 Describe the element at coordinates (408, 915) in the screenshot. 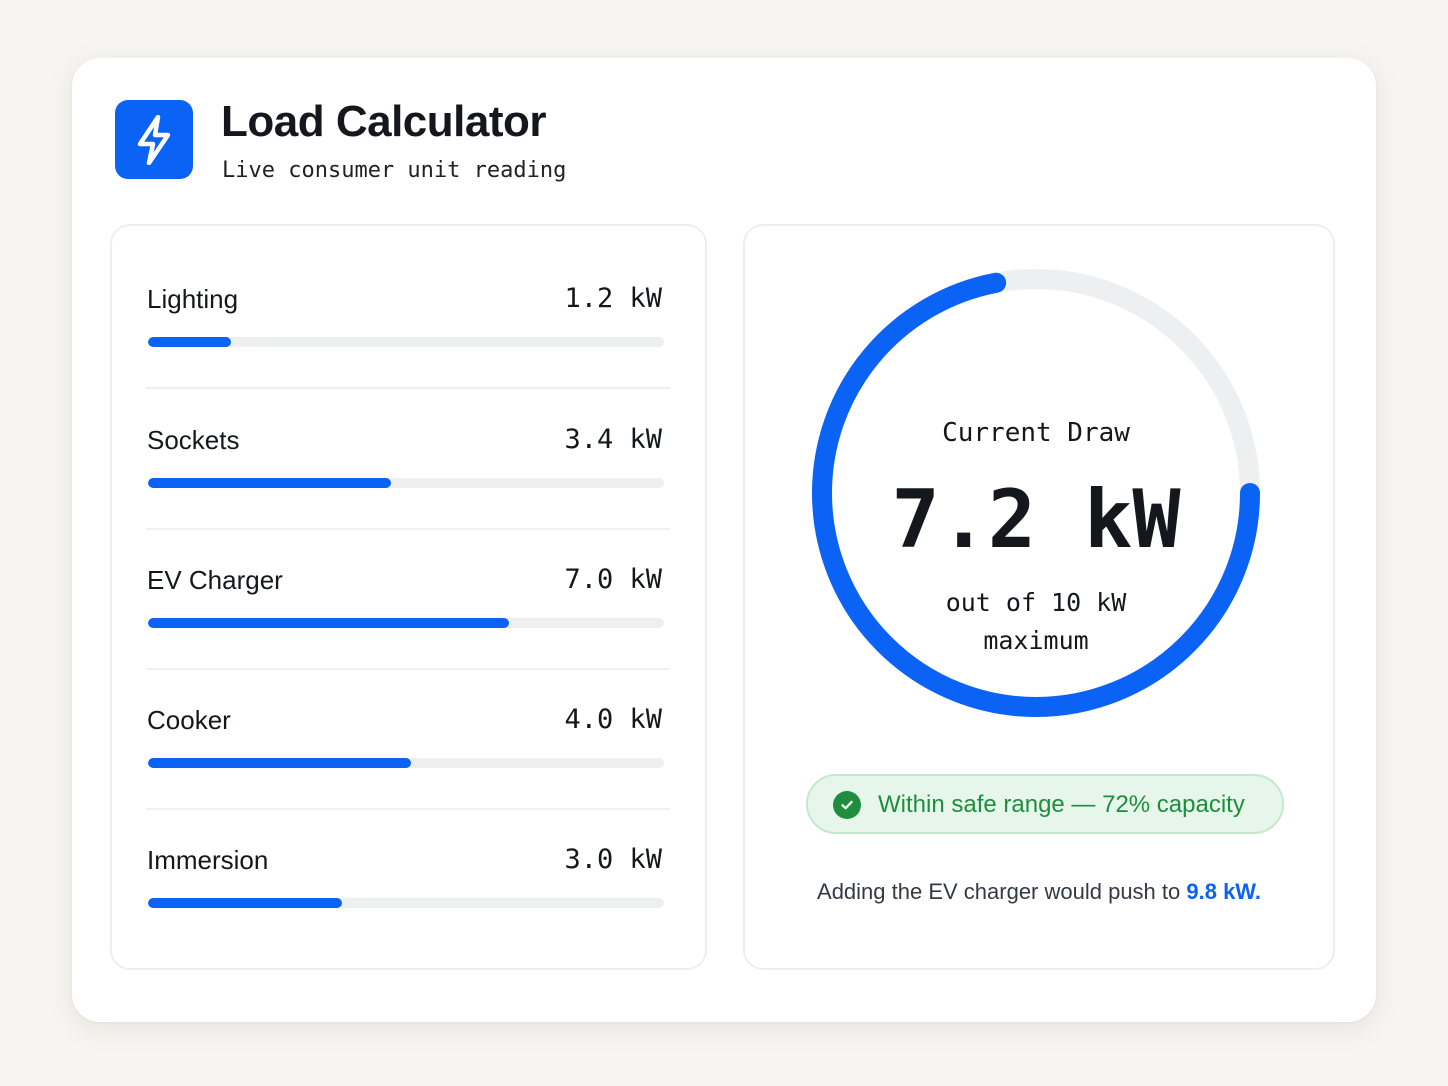

I see `load-row-immersion: Immersion 3.0 kW` at that location.